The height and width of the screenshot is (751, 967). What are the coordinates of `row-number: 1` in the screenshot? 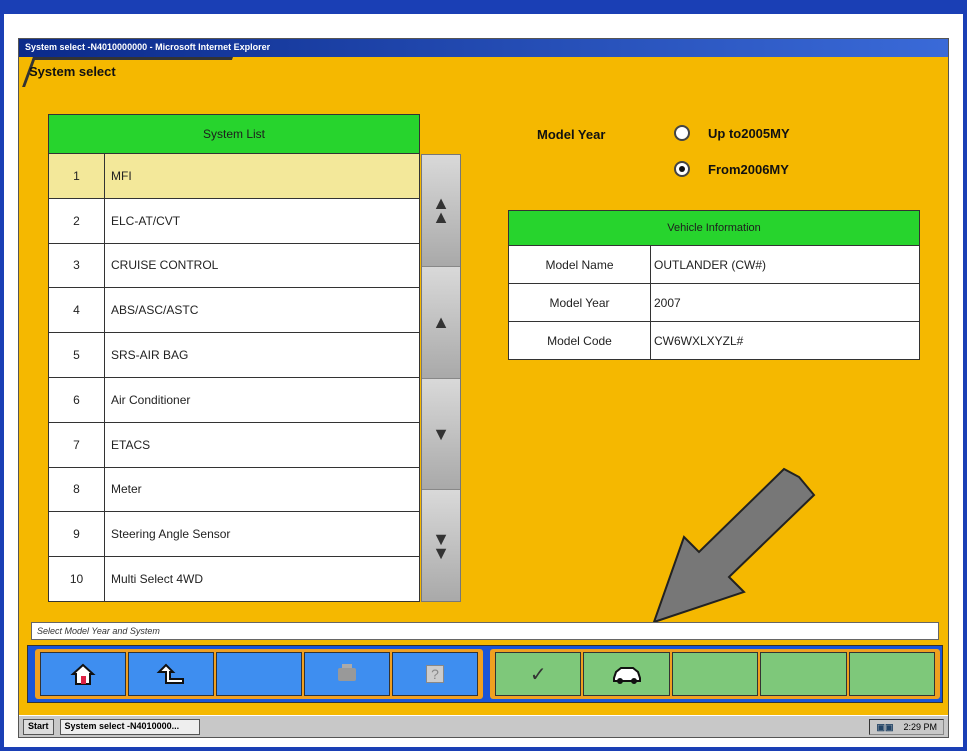 It's located at (77, 176).